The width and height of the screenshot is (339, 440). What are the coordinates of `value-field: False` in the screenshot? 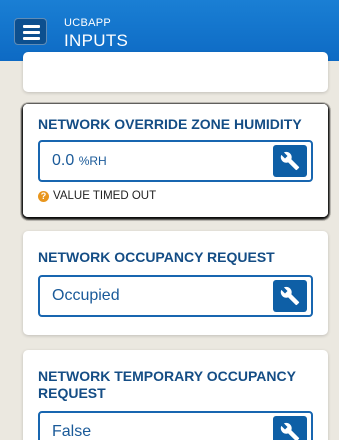 It's located at (175, 425).